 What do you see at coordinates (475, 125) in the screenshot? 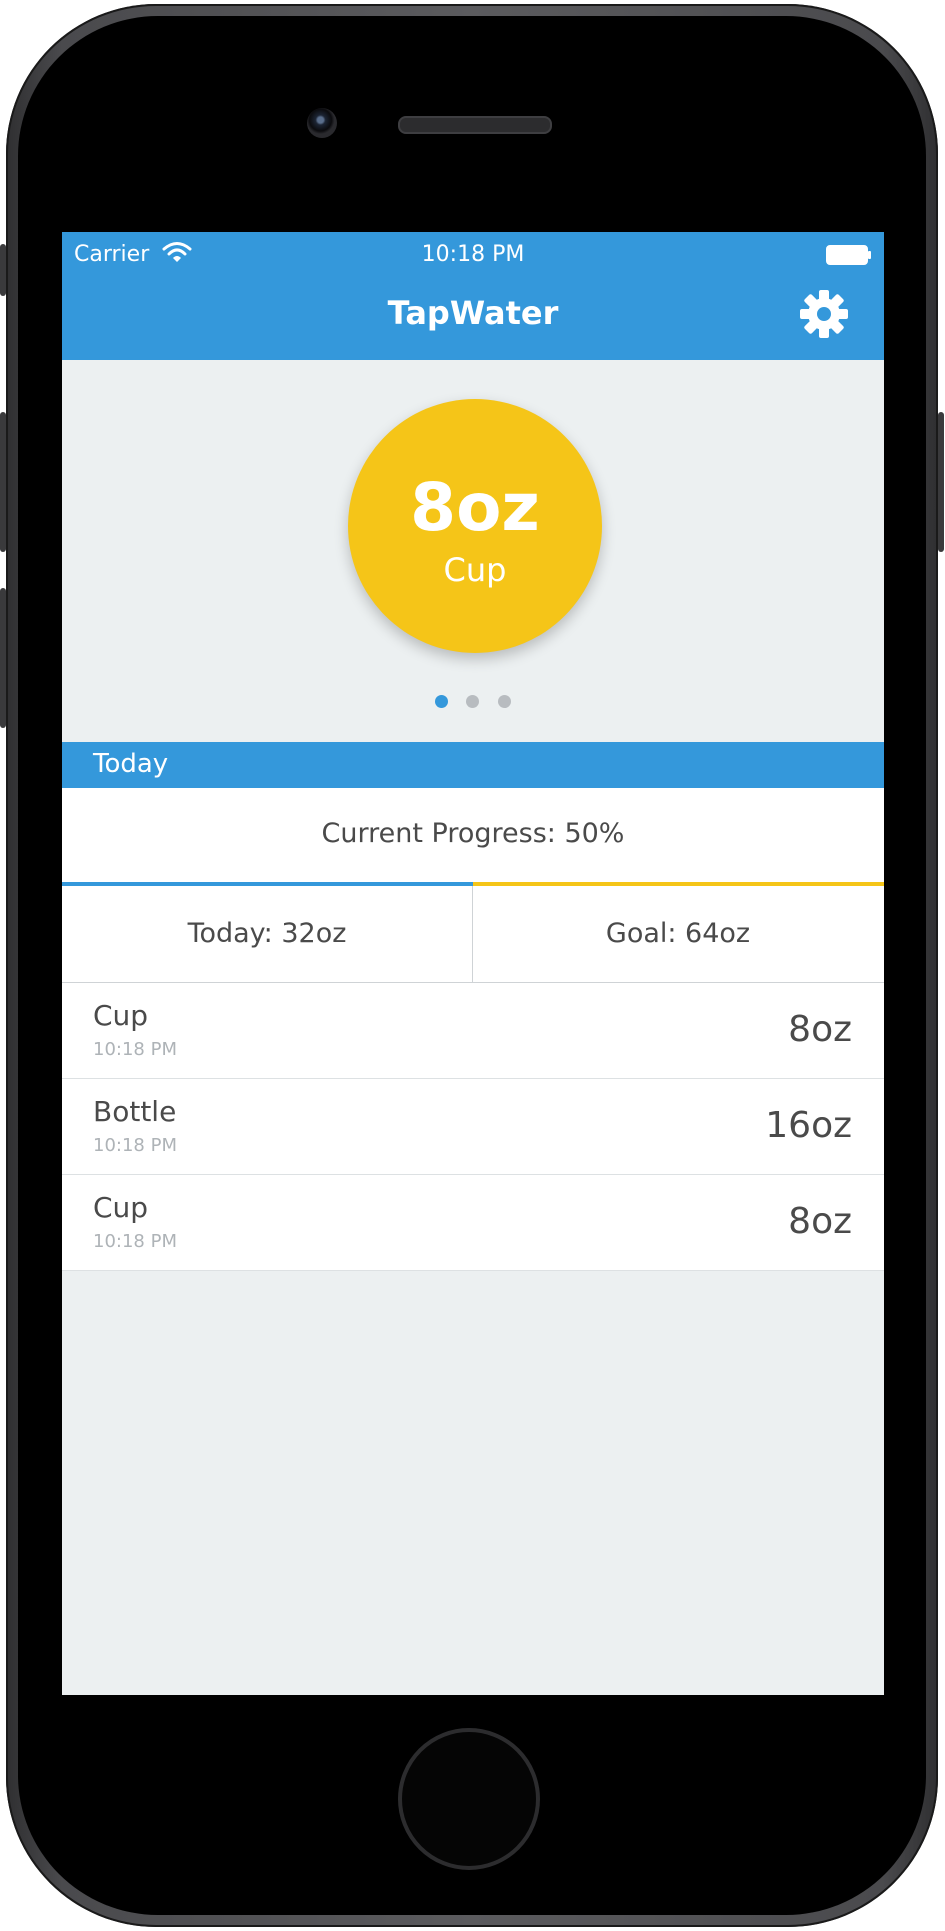
I see `earpiece-speaker` at bounding box center [475, 125].